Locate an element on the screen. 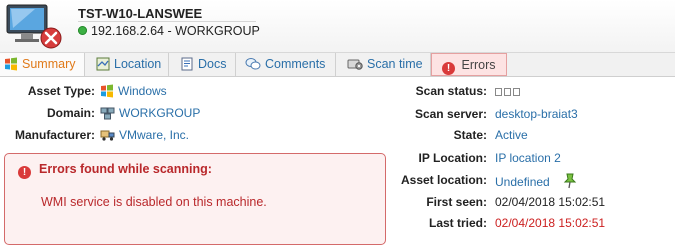  first-seen-label: First seen: is located at coordinates (456, 202).